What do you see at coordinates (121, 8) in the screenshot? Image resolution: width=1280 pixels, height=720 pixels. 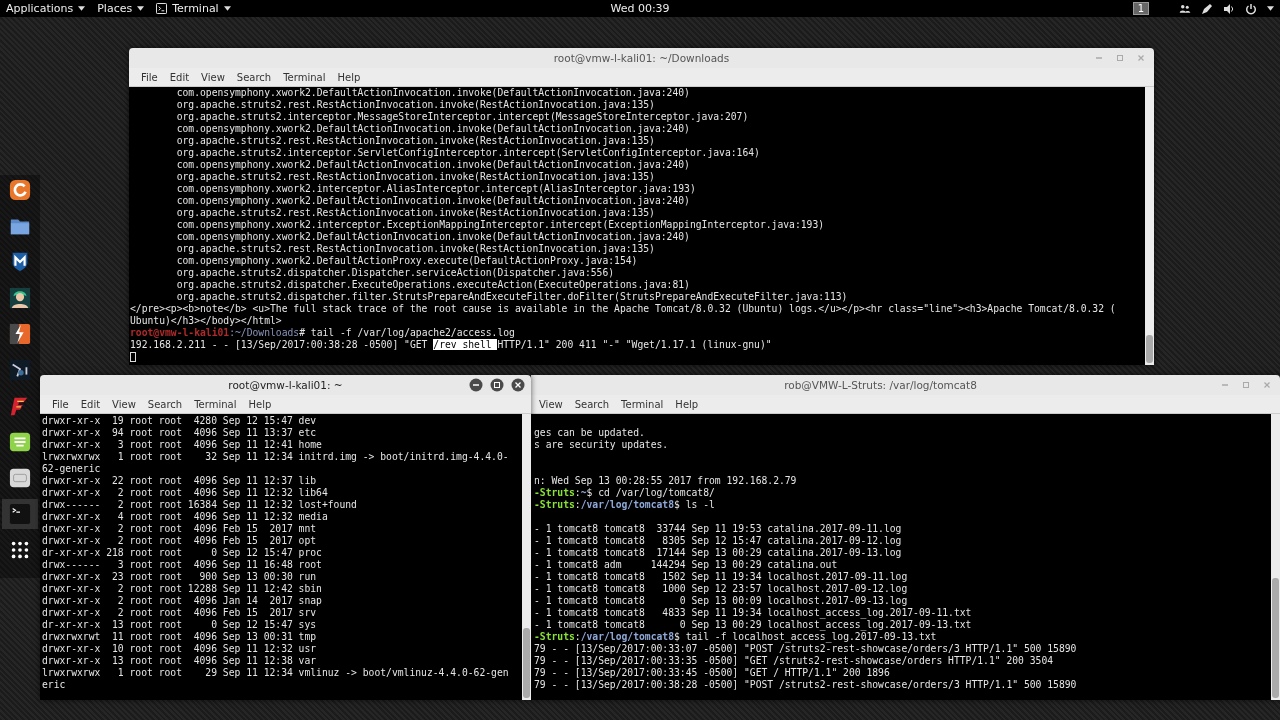 I see `top-menu: Places` at bounding box center [121, 8].